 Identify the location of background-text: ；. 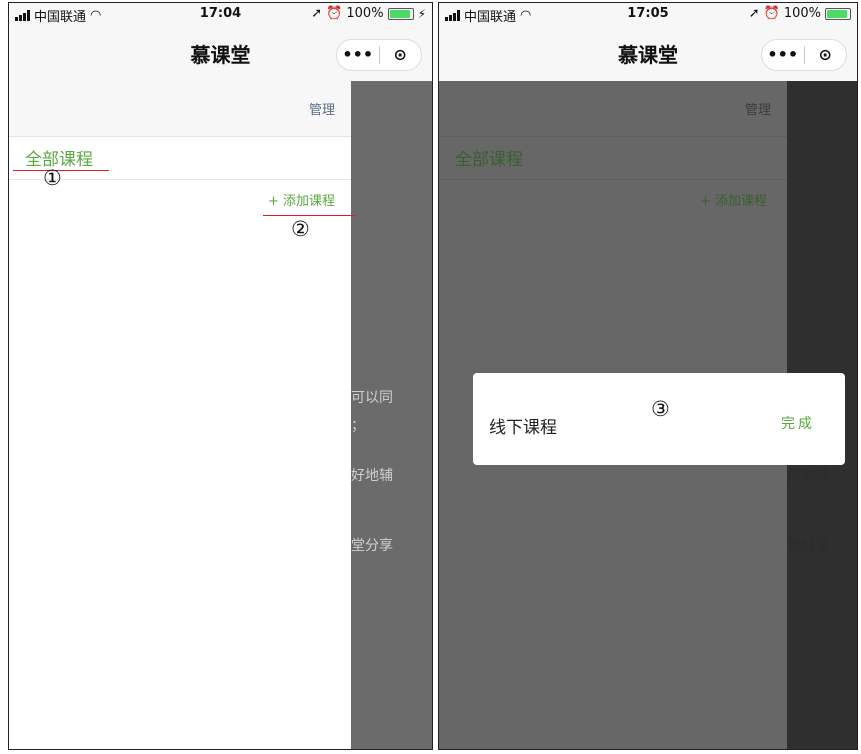
(358, 426).